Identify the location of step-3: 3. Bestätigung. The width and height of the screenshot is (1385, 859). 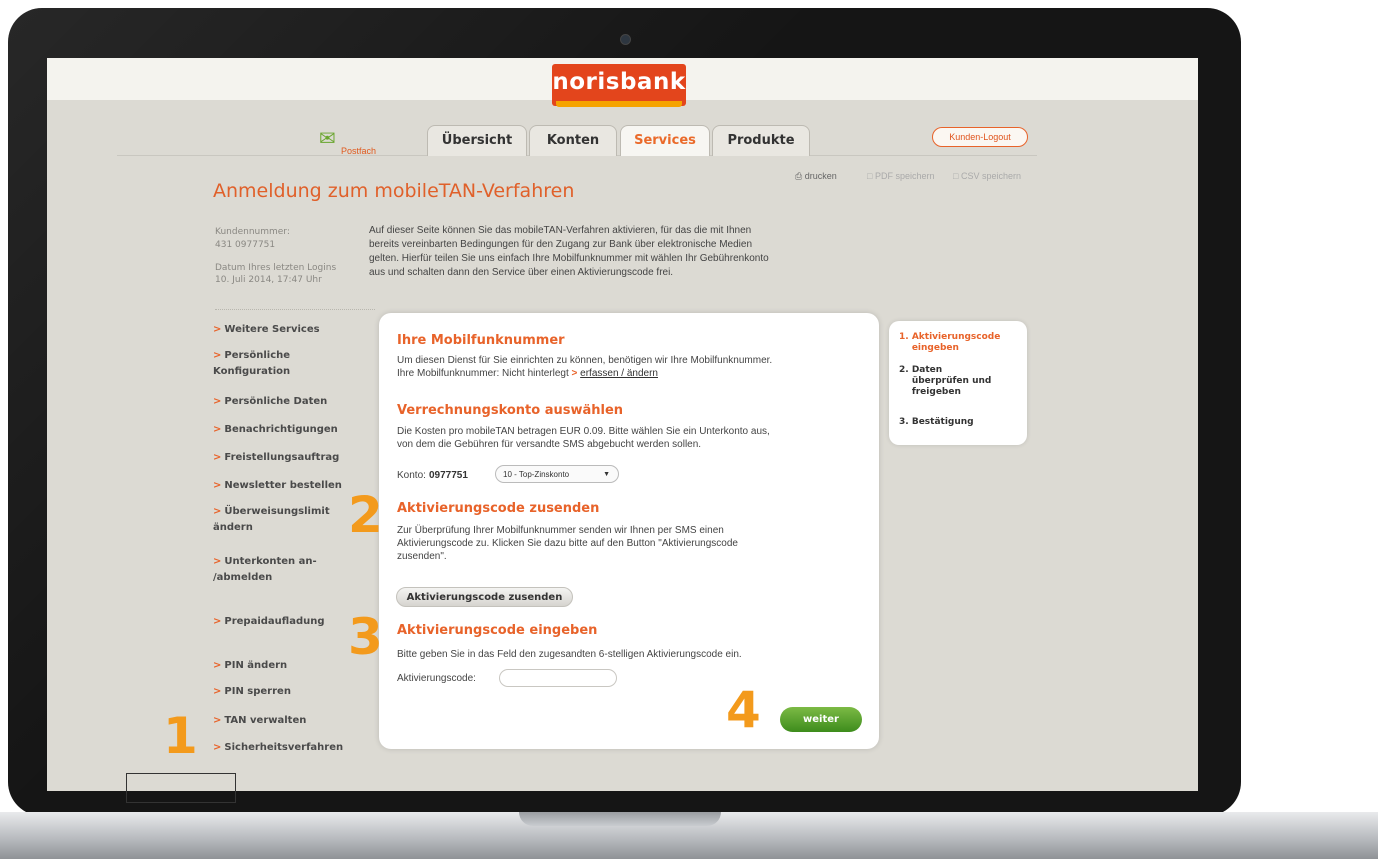
(936, 422).